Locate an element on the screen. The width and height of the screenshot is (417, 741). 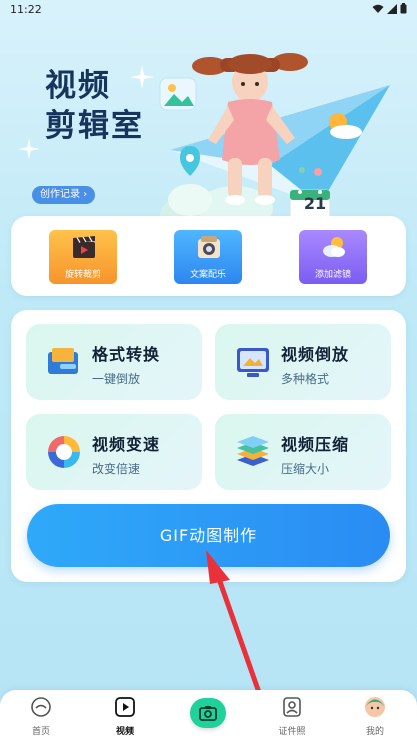
status-icons is located at coordinates (389, 8).